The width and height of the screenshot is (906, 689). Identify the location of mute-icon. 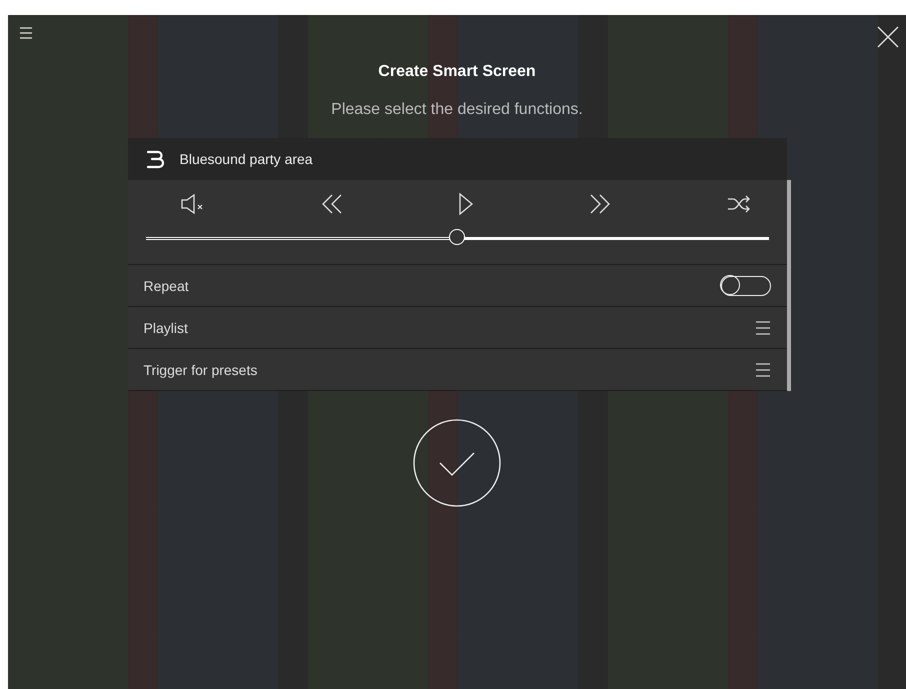
(193, 204).